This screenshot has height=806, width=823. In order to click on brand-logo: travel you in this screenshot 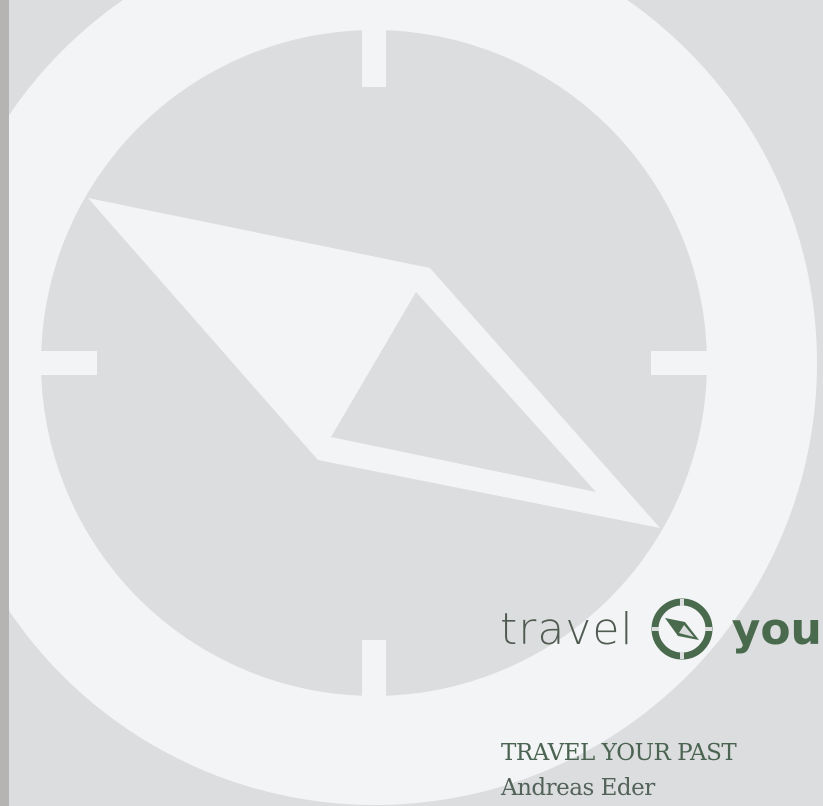, I will do `click(661, 629)`.